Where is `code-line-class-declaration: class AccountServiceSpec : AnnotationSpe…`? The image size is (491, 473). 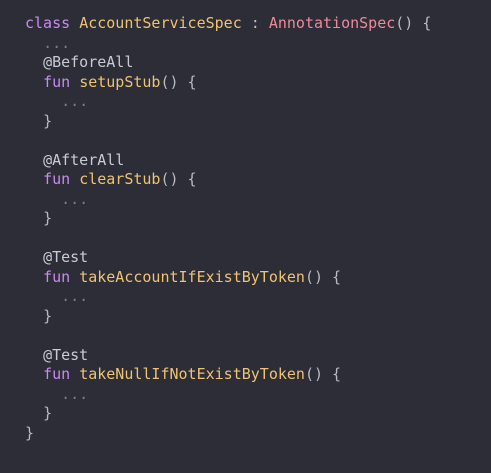
code-line-class-declaration: class AccountServiceSpec : AnnotationSpe… is located at coordinates (228, 24).